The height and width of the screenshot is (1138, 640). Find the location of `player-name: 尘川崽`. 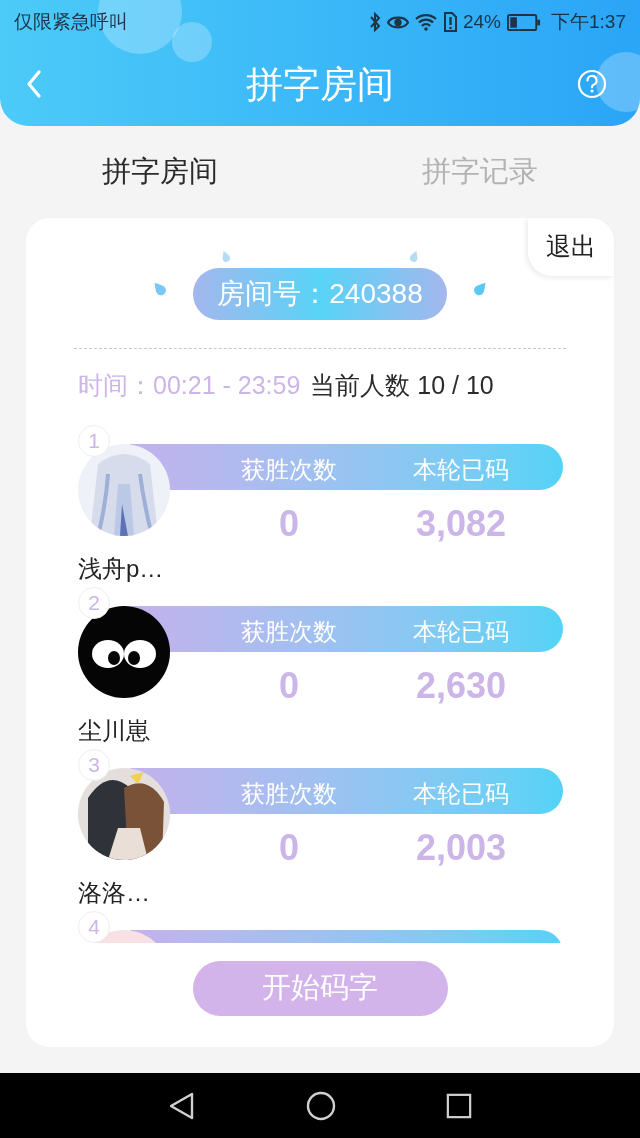

player-name: 尘川崽 is located at coordinates (114, 730).